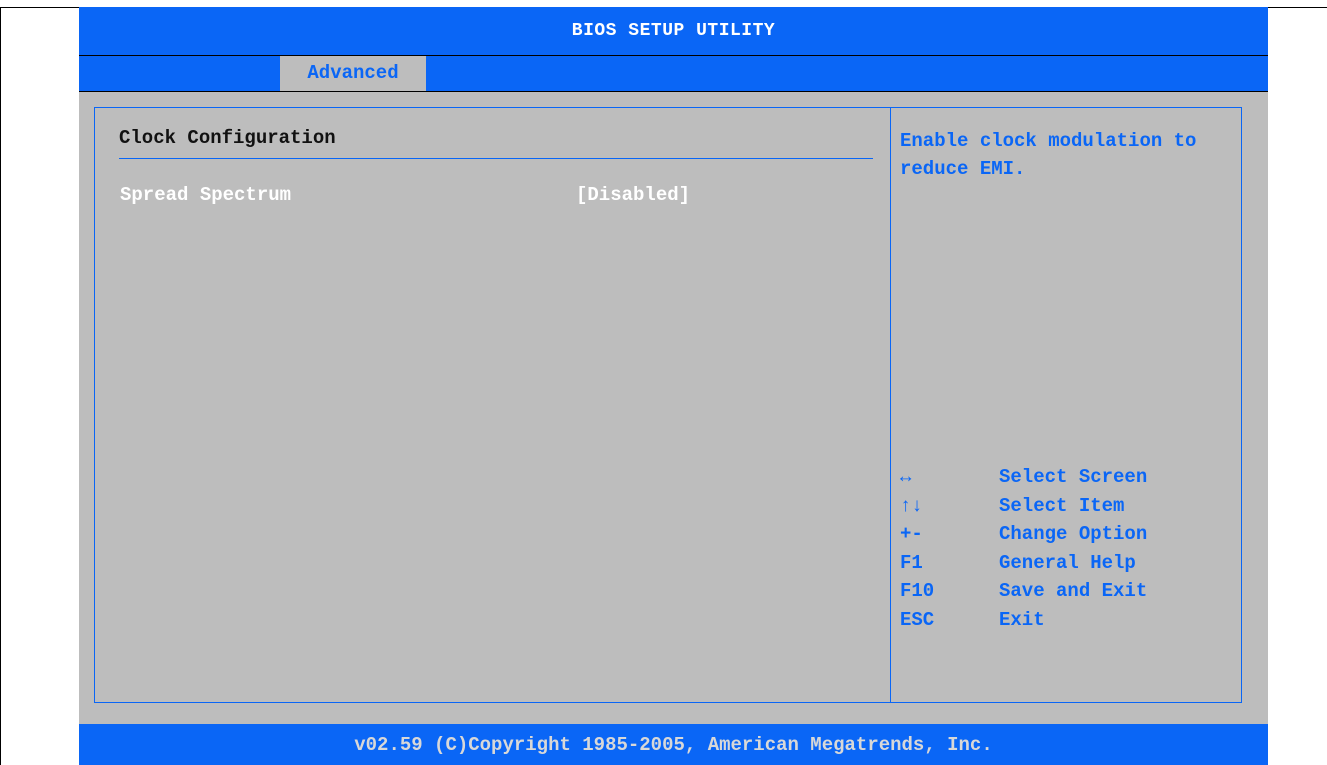 The image size is (1327, 765). What do you see at coordinates (1073, 591) in the screenshot?
I see `key-description: Save and Exit` at bounding box center [1073, 591].